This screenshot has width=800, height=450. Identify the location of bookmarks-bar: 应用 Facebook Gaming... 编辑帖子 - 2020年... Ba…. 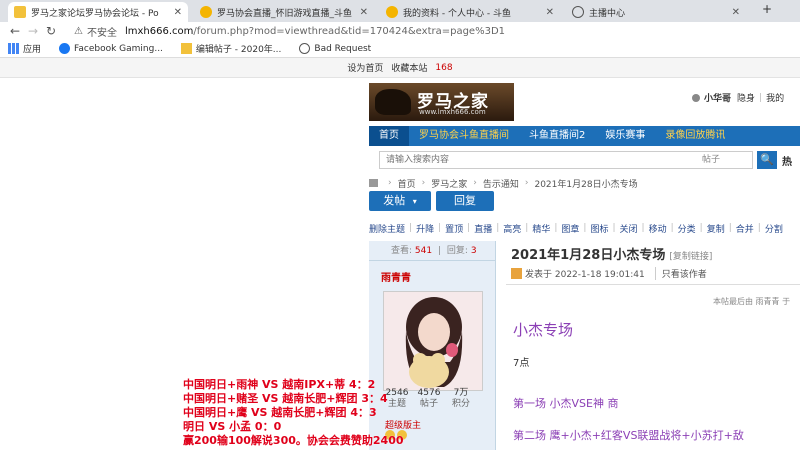
(400, 49).